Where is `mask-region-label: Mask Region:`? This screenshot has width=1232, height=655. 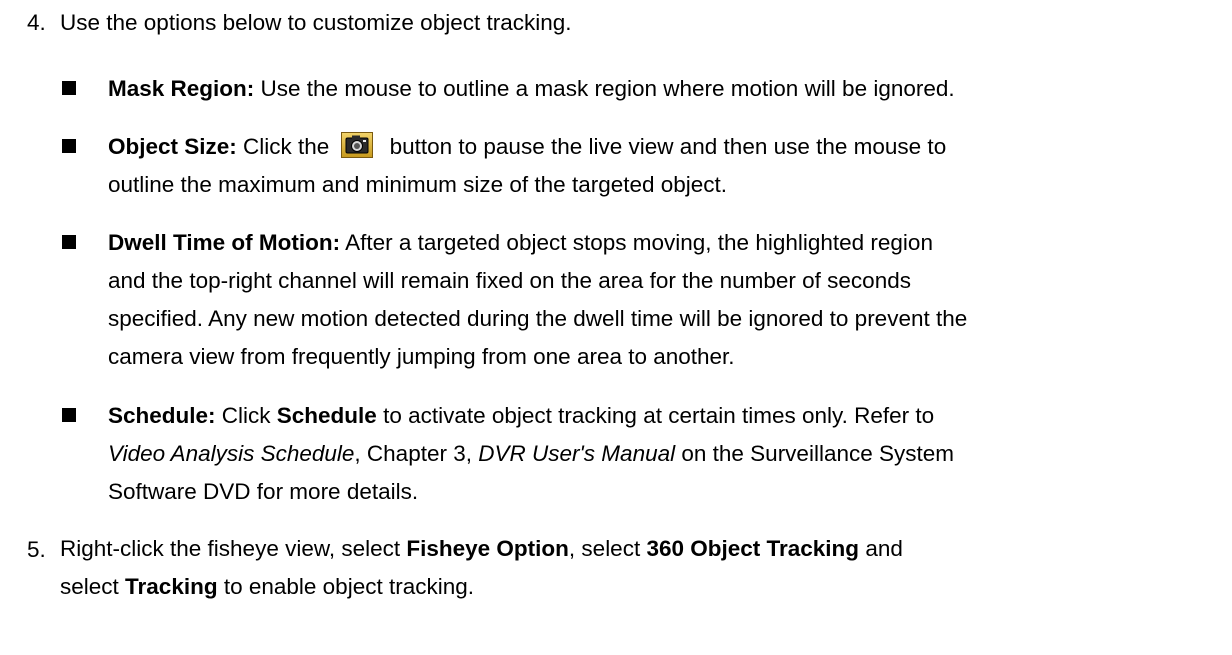
mask-region-label: Mask Region: is located at coordinates (181, 88).